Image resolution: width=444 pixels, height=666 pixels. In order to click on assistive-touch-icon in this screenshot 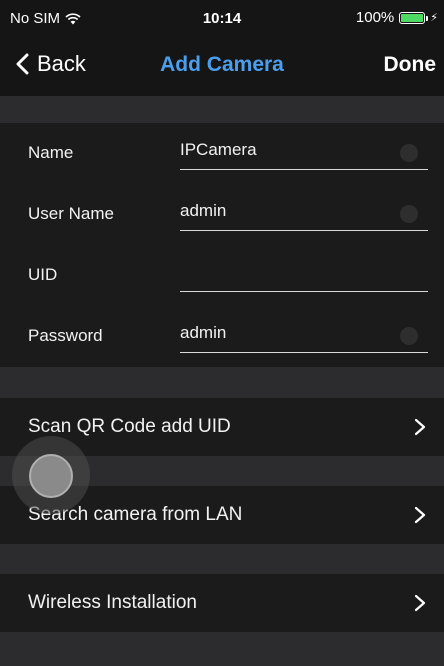, I will do `click(51, 476)`.